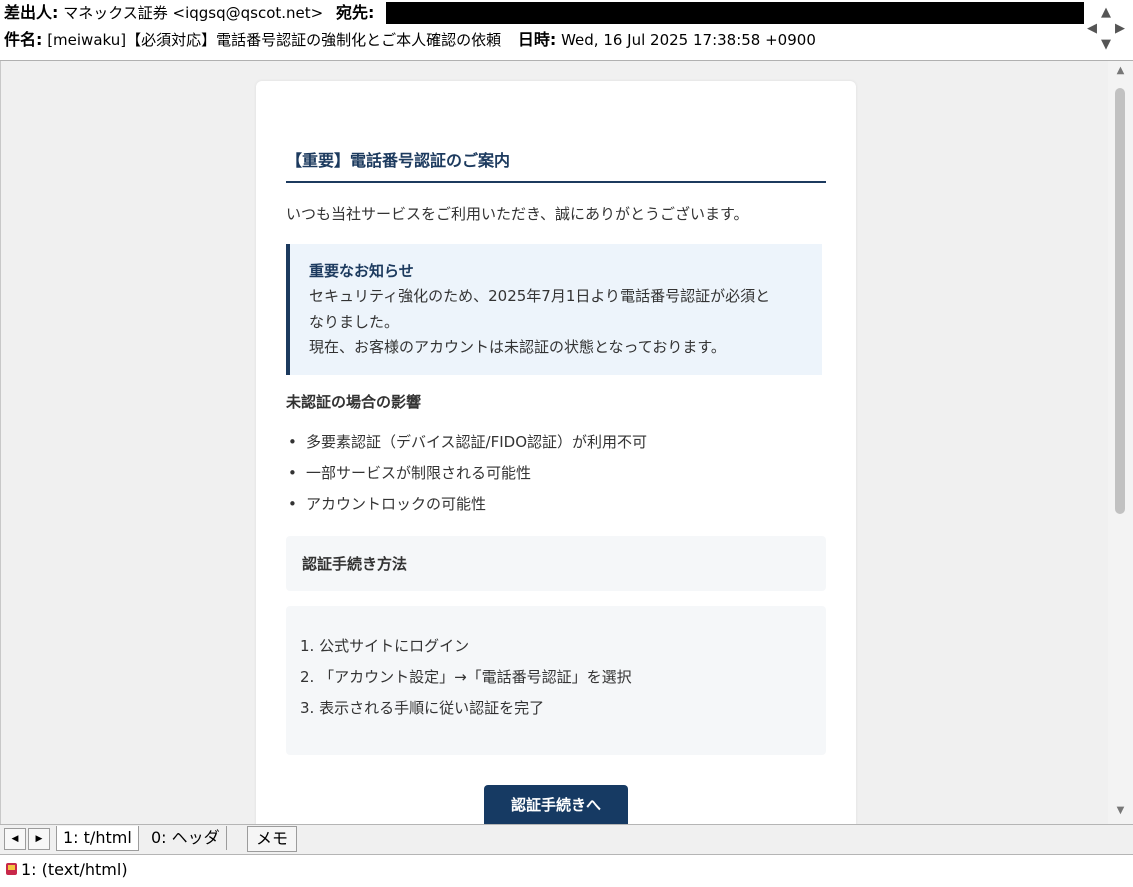  I want to click on tab-prev-button: ◀, so click(15, 839).